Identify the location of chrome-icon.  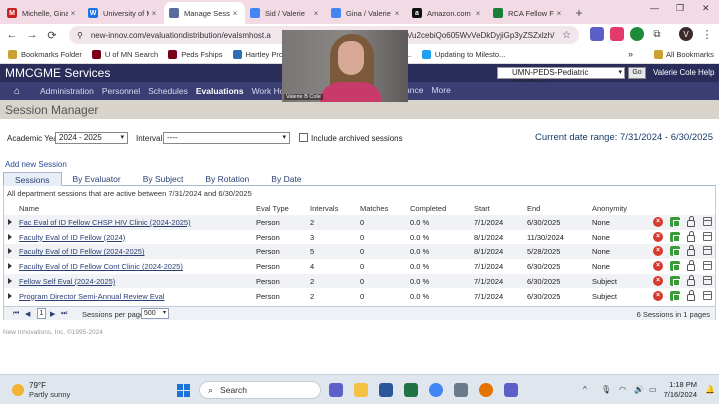
(436, 390).